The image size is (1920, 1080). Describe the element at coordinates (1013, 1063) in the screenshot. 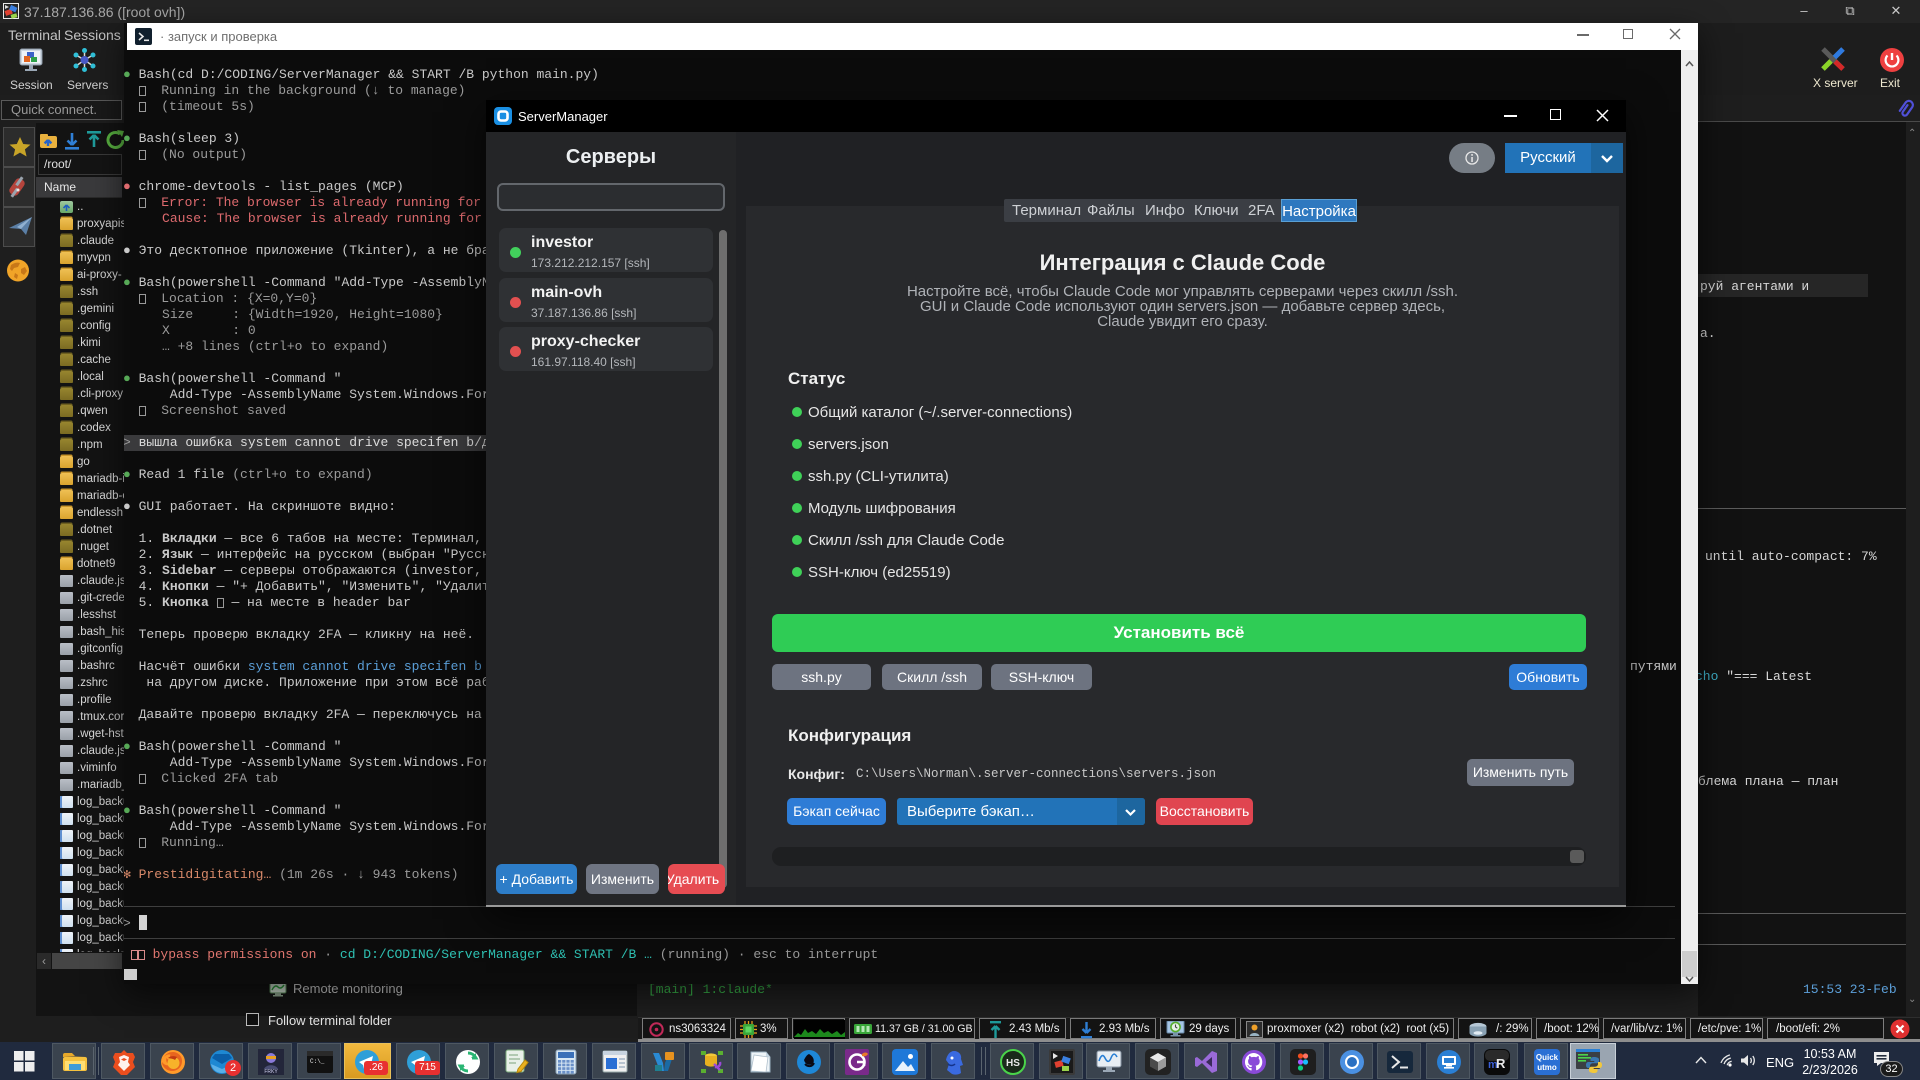

I see `svg-text: HS` at that location.